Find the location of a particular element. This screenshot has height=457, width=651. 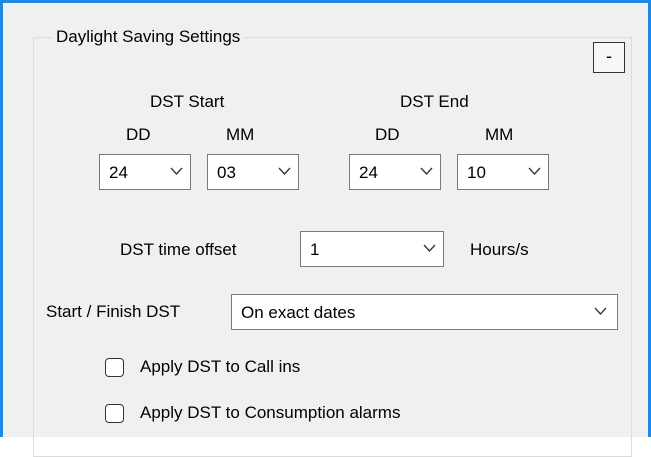

apply-dst-call-ins-label: Apply DST to Call ins is located at coordinates (220, 367).